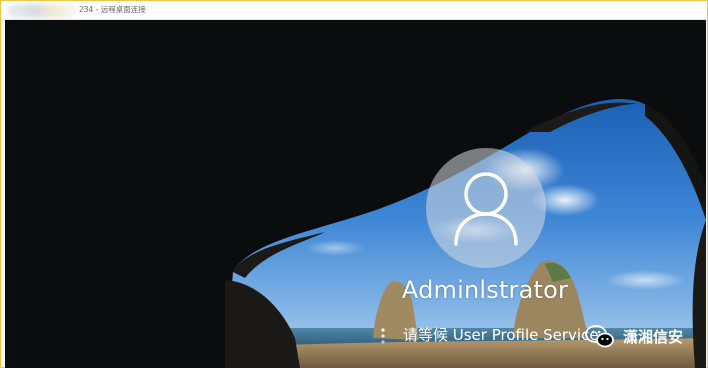  What do you see at coordinates (599, 336) in the screenshot?
I see `wechat-icon` at bounding box center [599, 336].